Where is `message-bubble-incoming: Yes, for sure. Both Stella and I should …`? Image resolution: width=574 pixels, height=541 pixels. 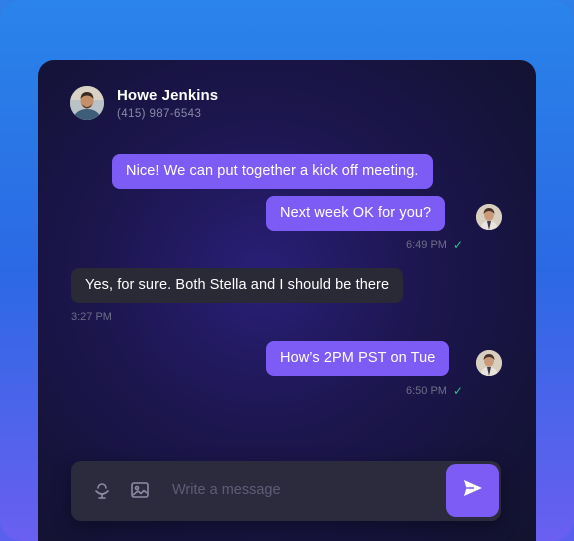
message-bubble-incoming: Yes, for sure. Both Stella and I should … is located at coordinates (237, 285).